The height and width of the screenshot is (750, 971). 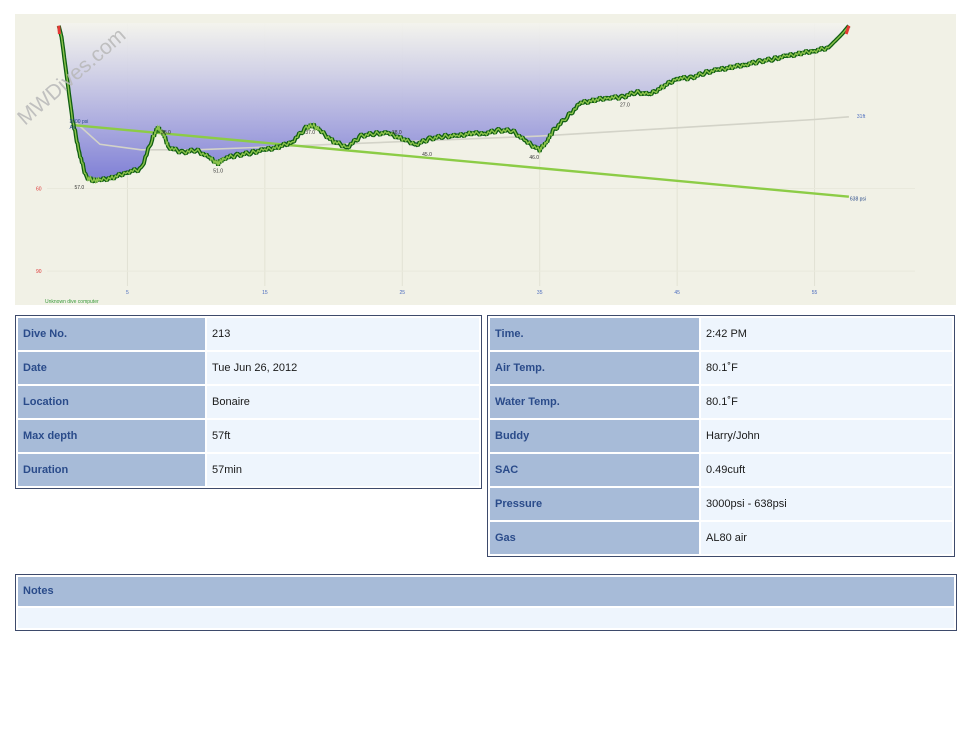 I want to click on detail-row: Date Tue Jun 26, 2012, so click(x=248, y=368).